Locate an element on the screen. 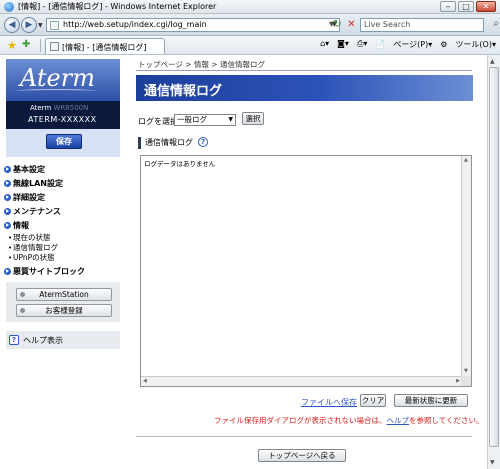 This screenshot has width=500, height=469. refresh-status-button: 最新状態に更新 is located at coordinates (431, 400).